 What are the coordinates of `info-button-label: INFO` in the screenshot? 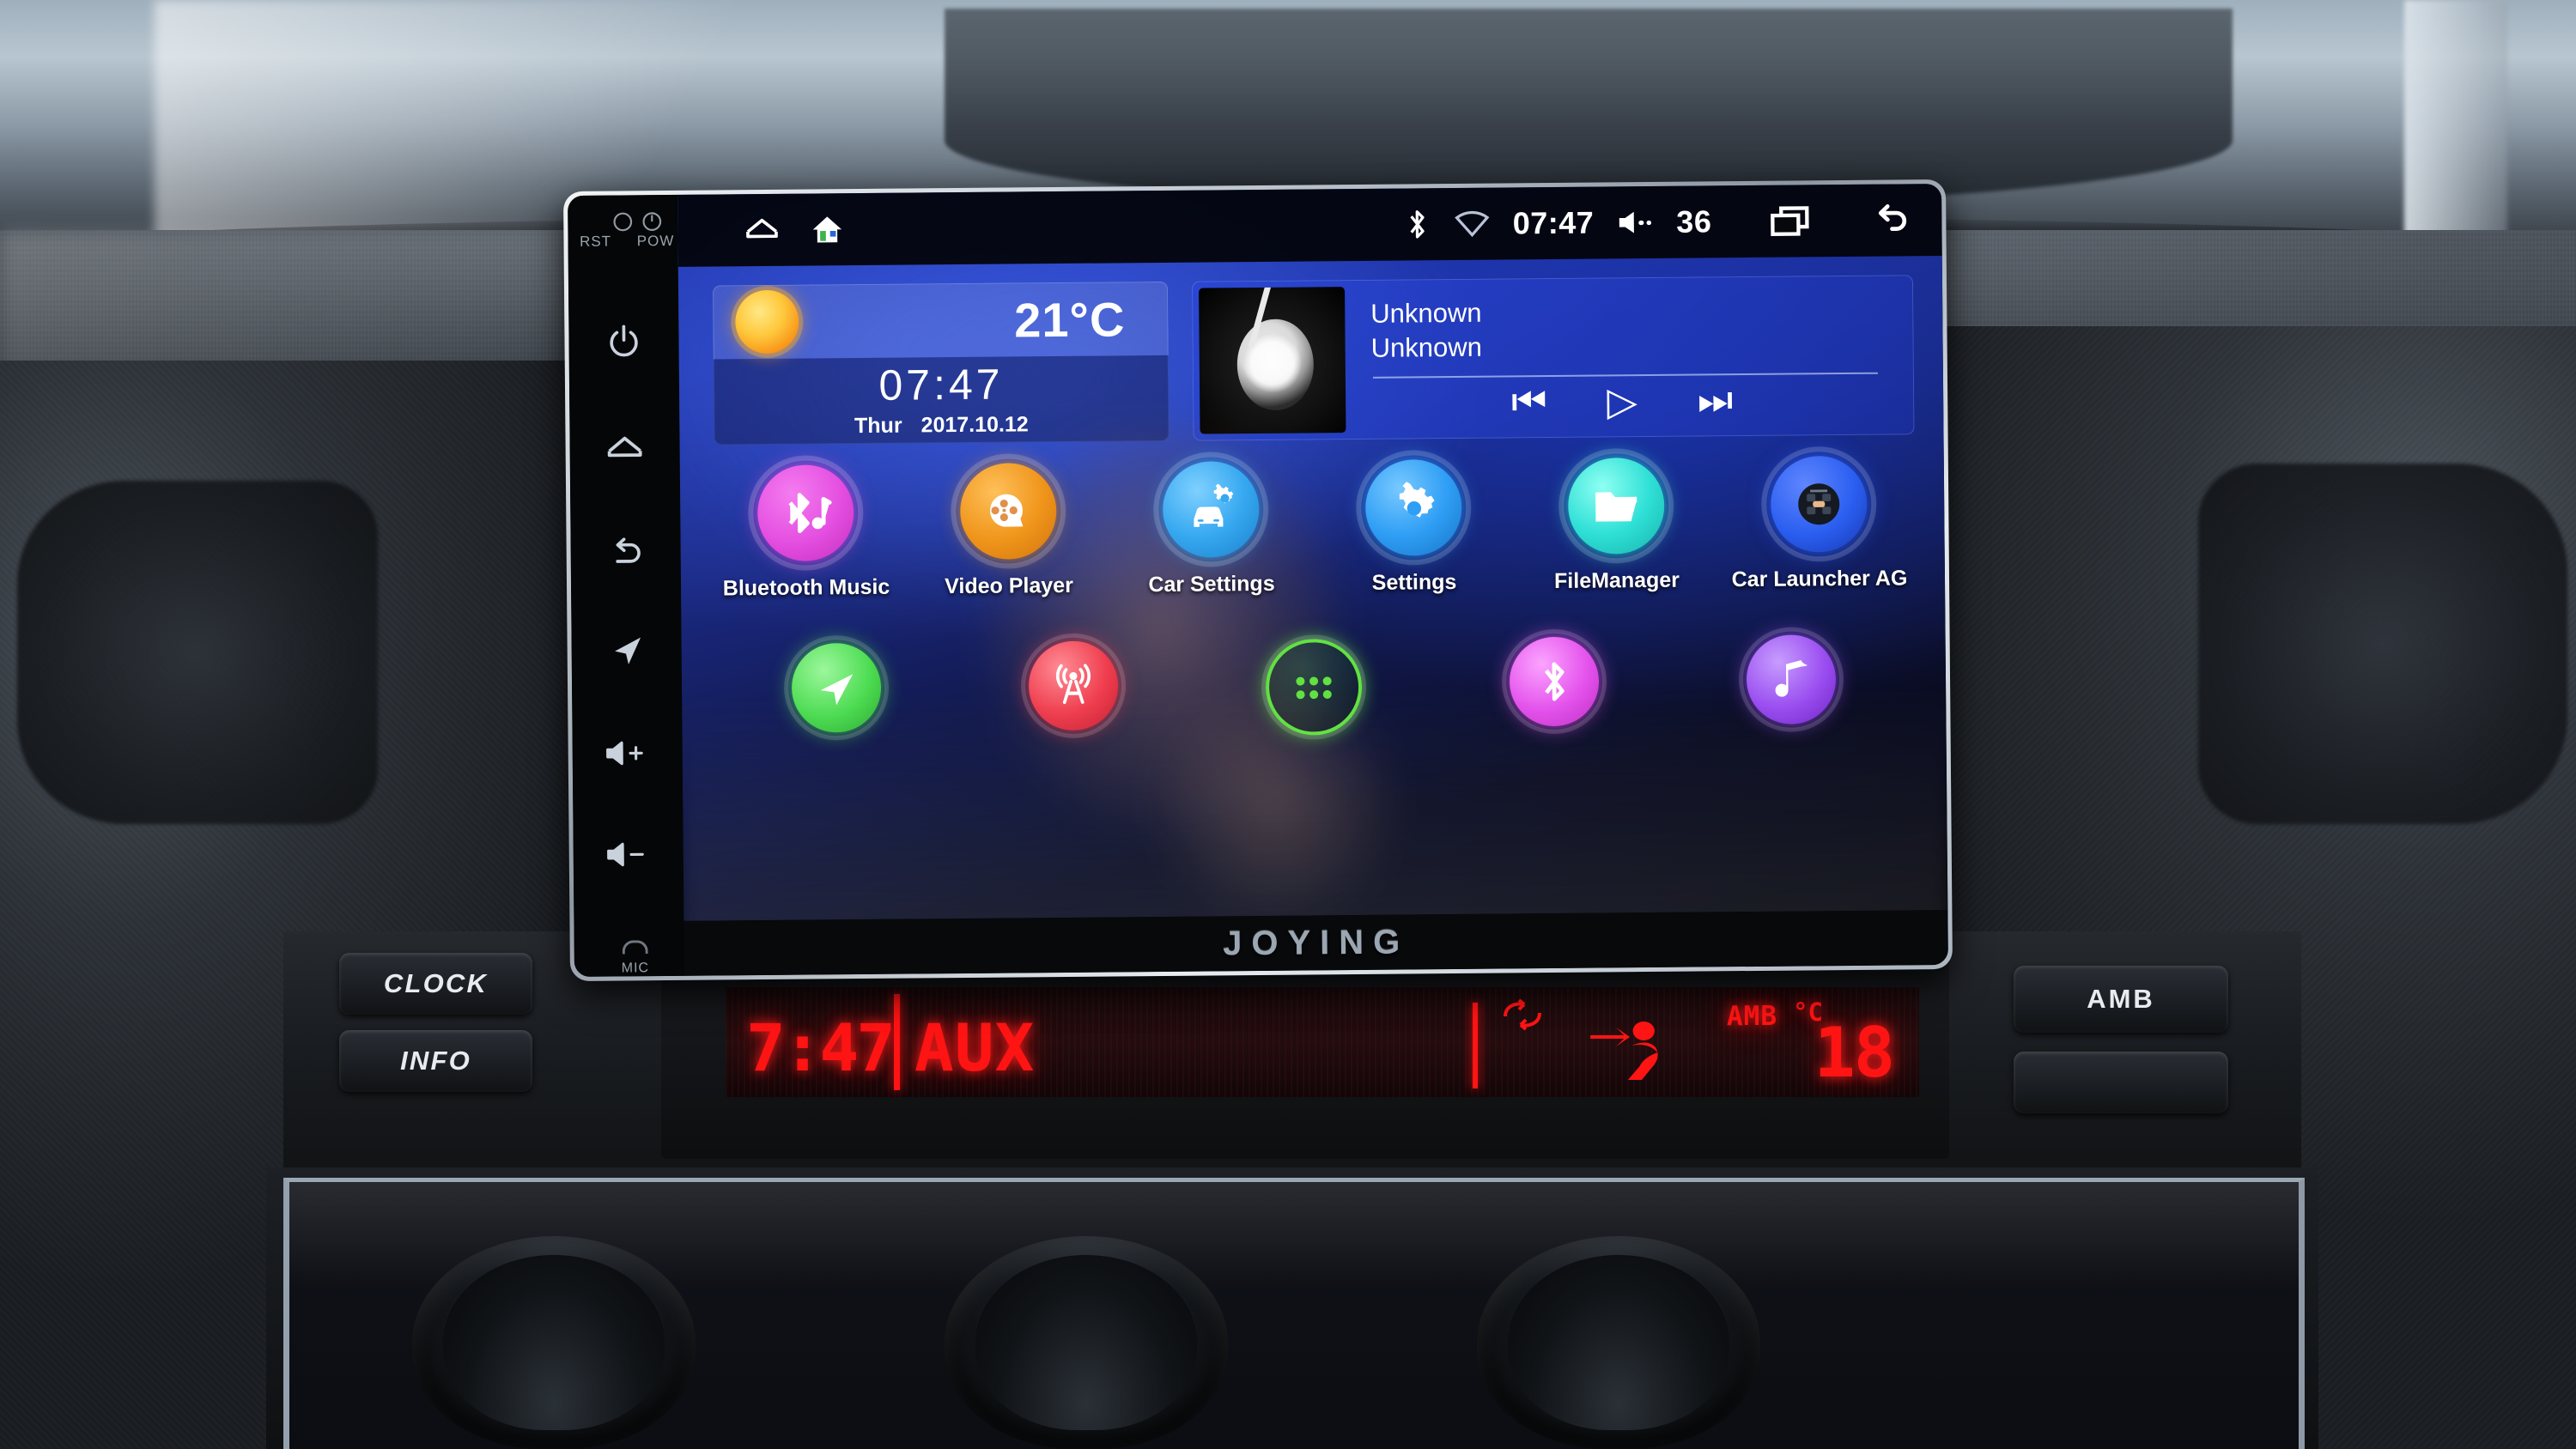 It's located at (435, 1061).